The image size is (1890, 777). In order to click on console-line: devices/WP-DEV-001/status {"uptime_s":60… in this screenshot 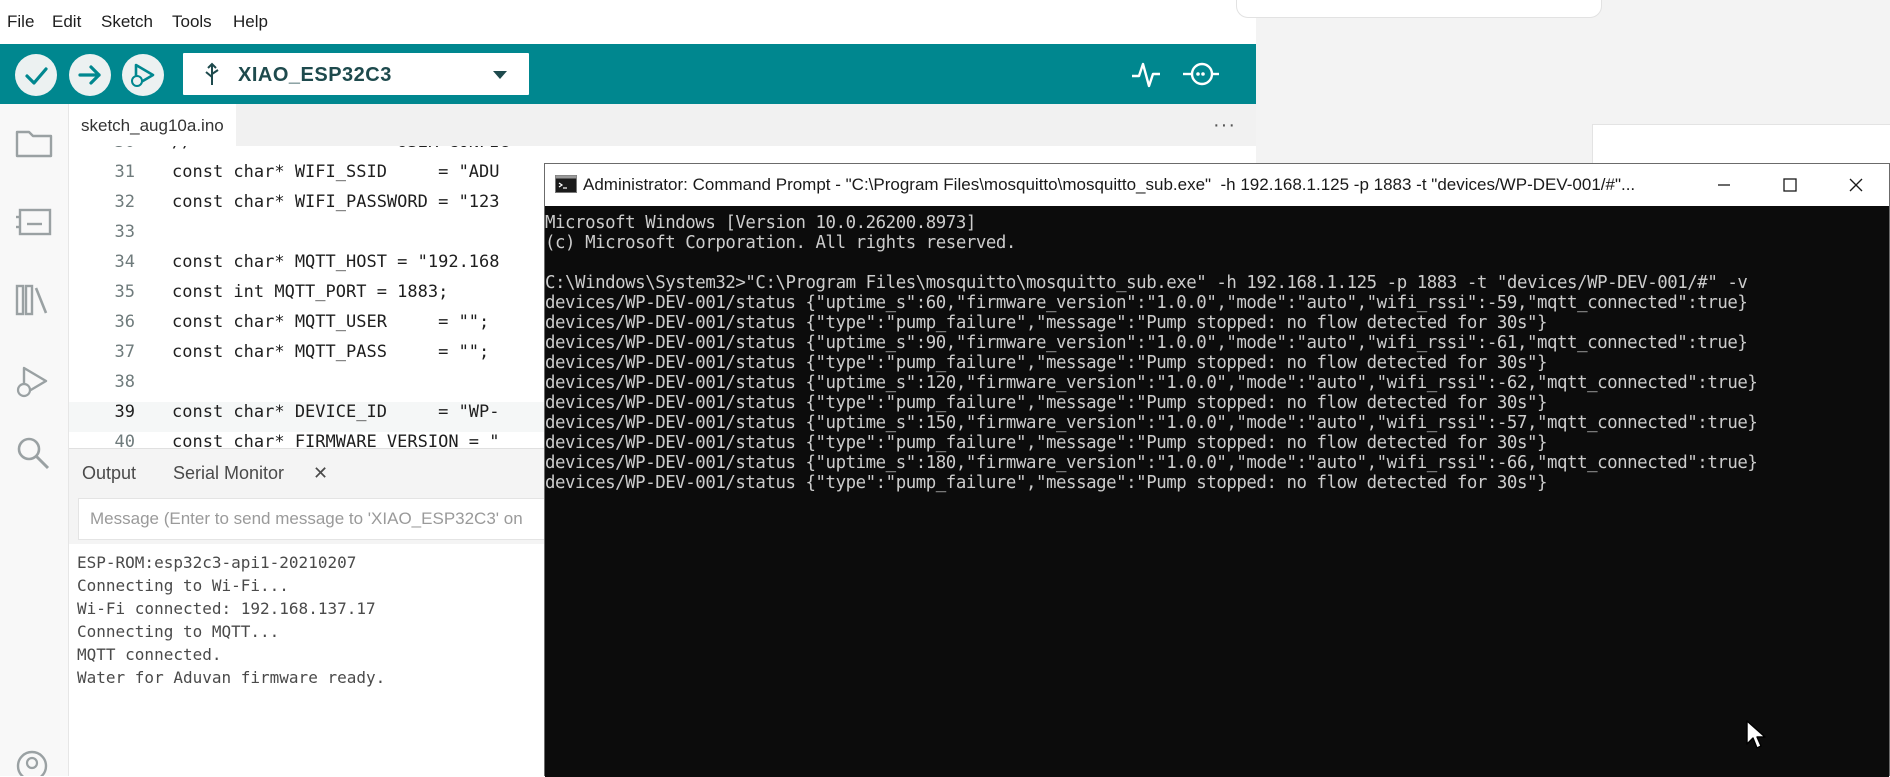, I will do `click(1146, 303)`.